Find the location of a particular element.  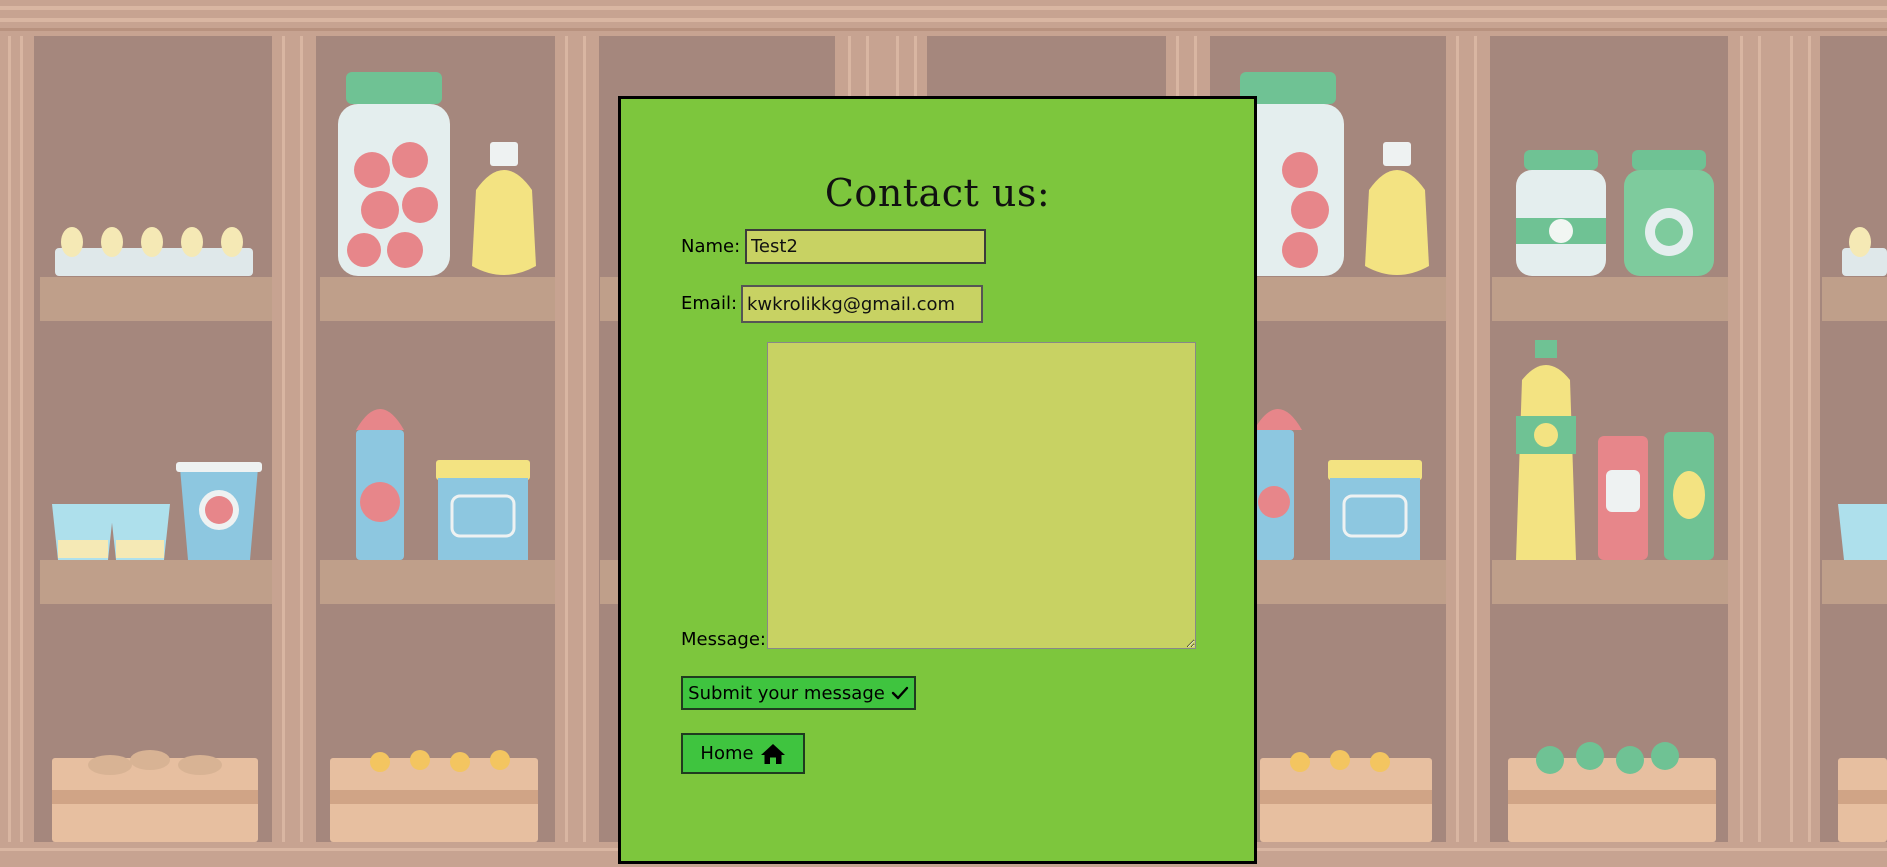

submit-message-button: Submit your message is located at coordinates (798, 693).